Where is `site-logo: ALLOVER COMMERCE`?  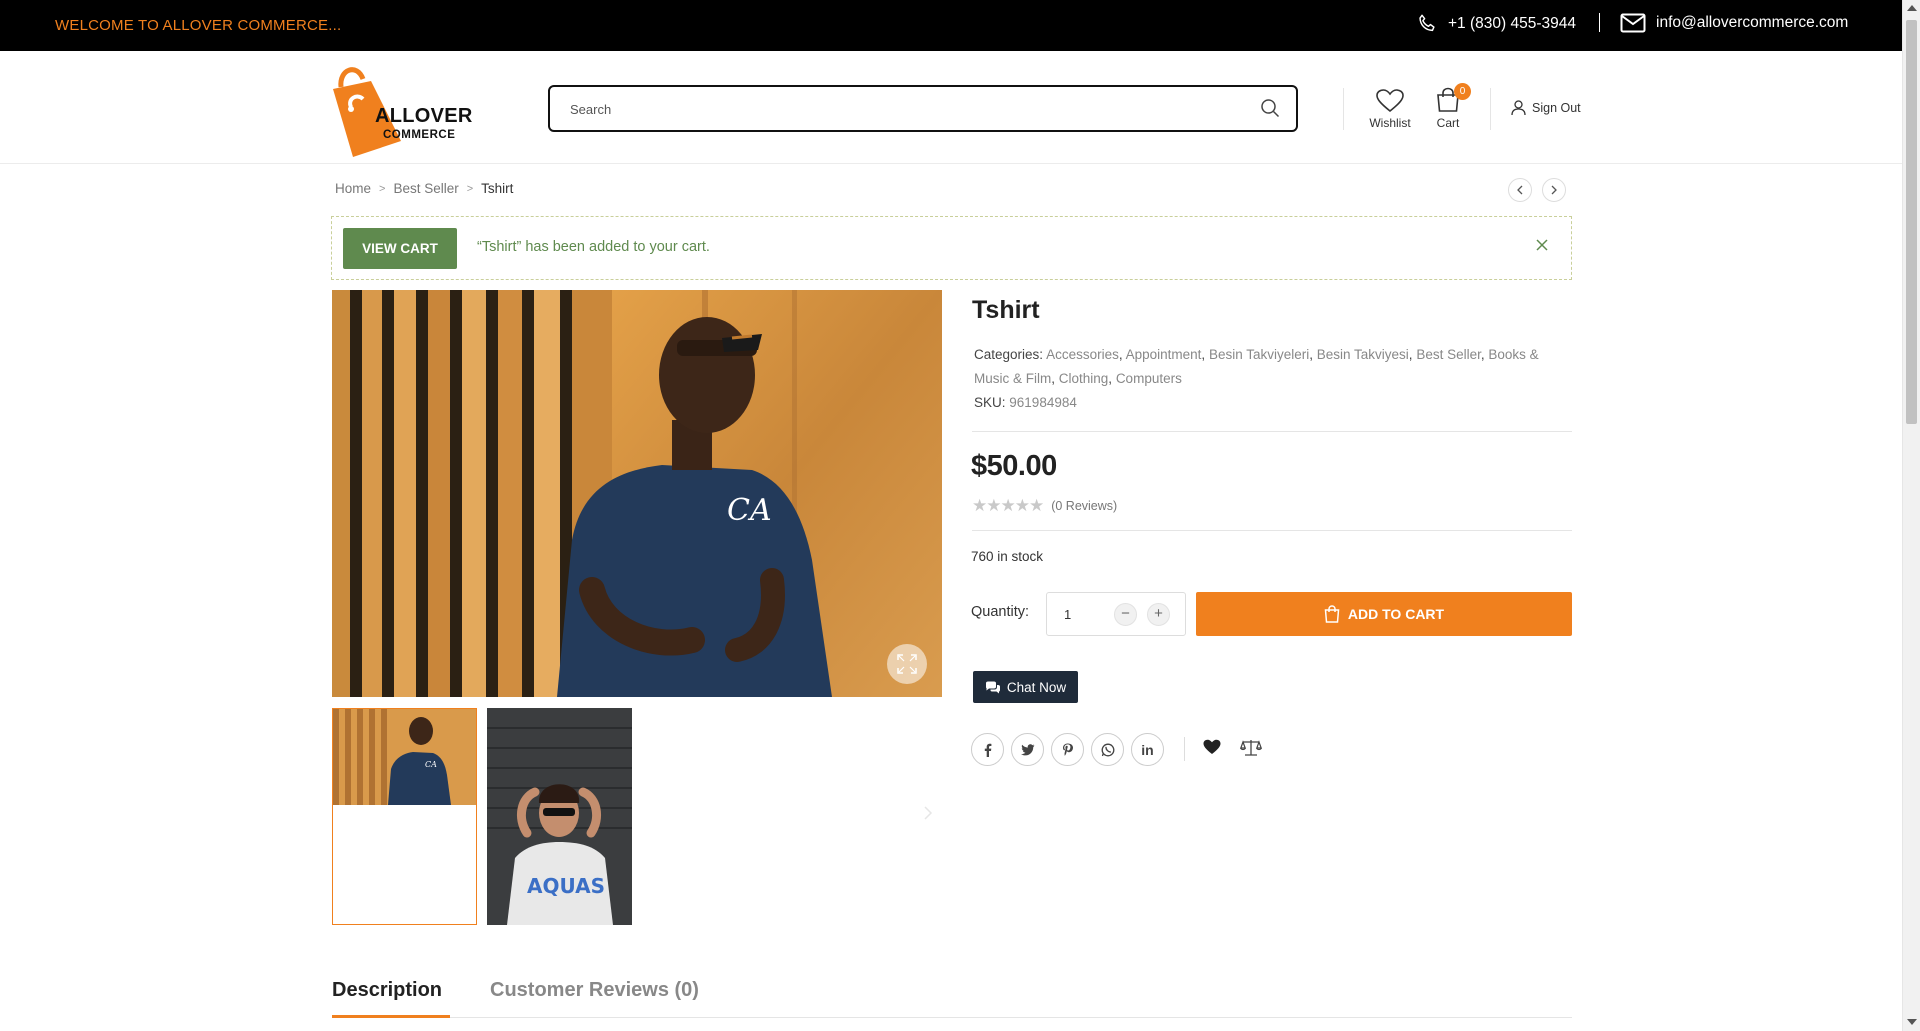 site-logo: ALLOVER COMMERCE is located at coordinates (397, 109).